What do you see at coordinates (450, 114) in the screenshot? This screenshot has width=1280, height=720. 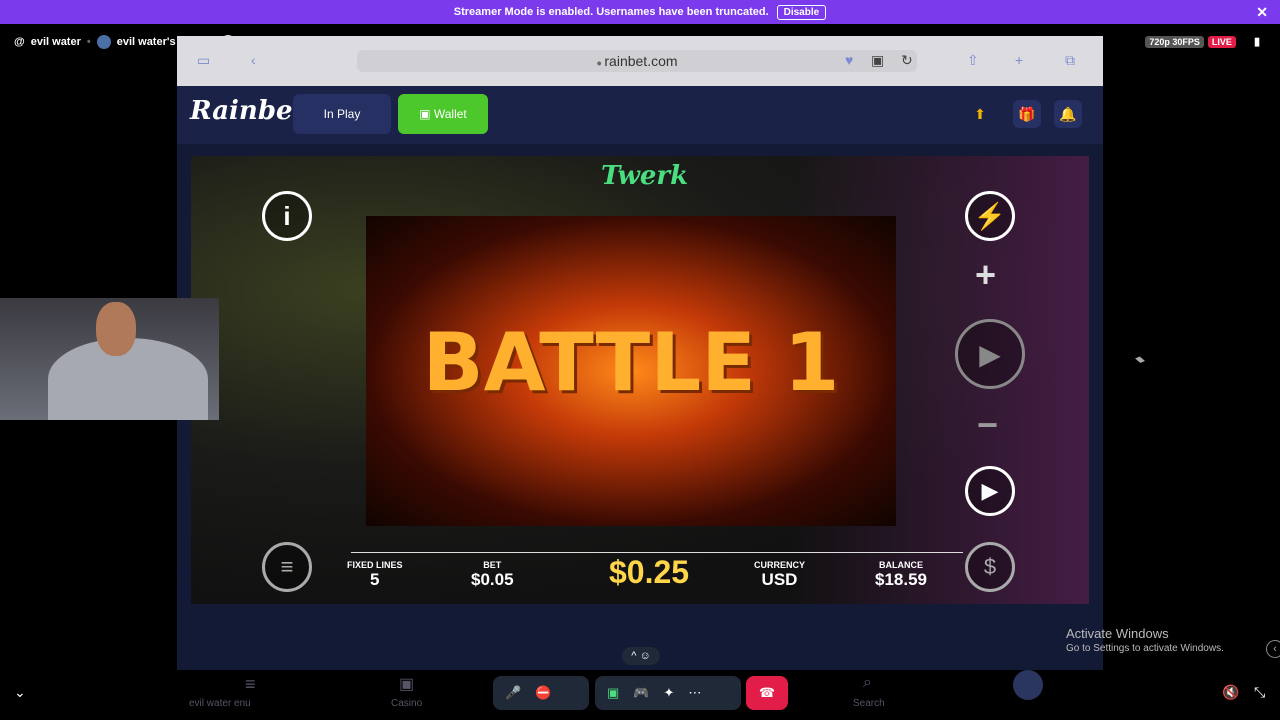 I see `wallet-label: Wallet` at bounding box center [450, 114].